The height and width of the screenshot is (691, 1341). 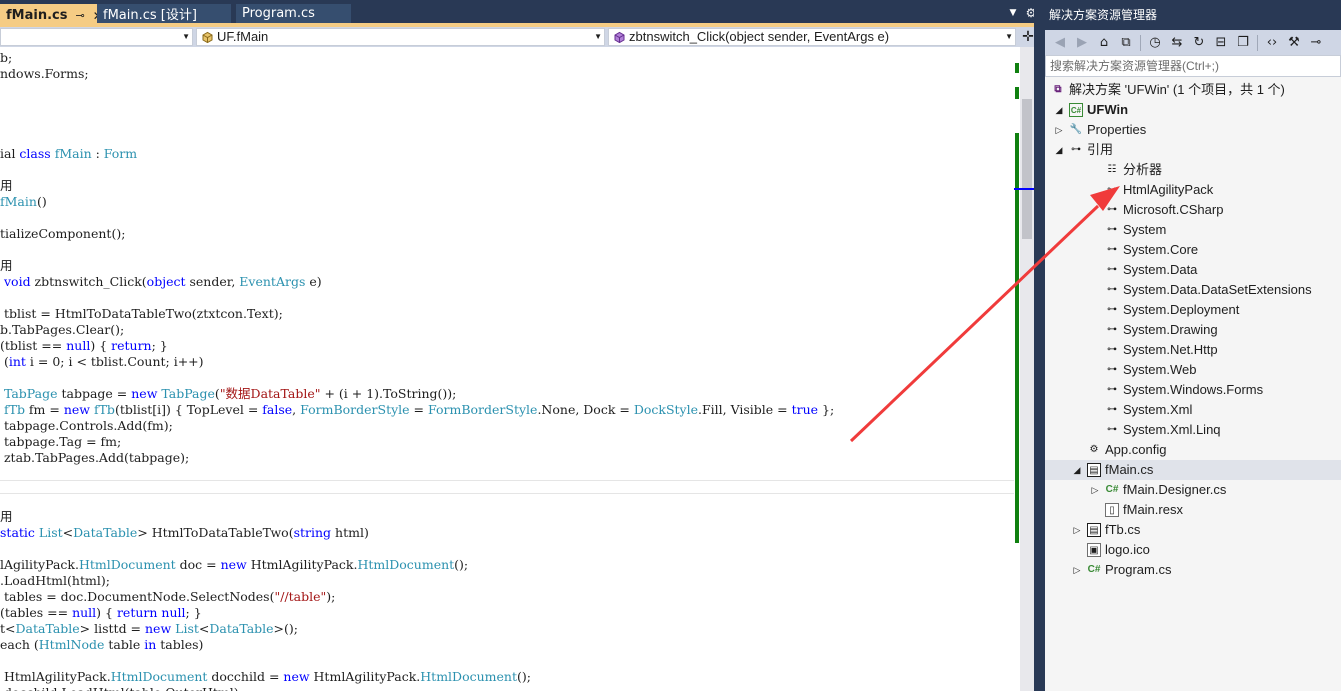 What do you see at coordinates (1193, 550) in the screenshot?
I see `tree-item-logo-ico: ▣ logo.ico` at bounding box center [1193, 550].